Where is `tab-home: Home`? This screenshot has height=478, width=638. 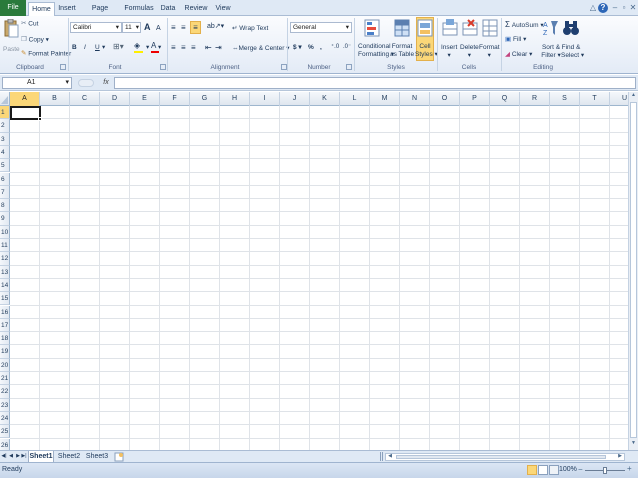 tab-home: Home is located at coordinates (41, 9).